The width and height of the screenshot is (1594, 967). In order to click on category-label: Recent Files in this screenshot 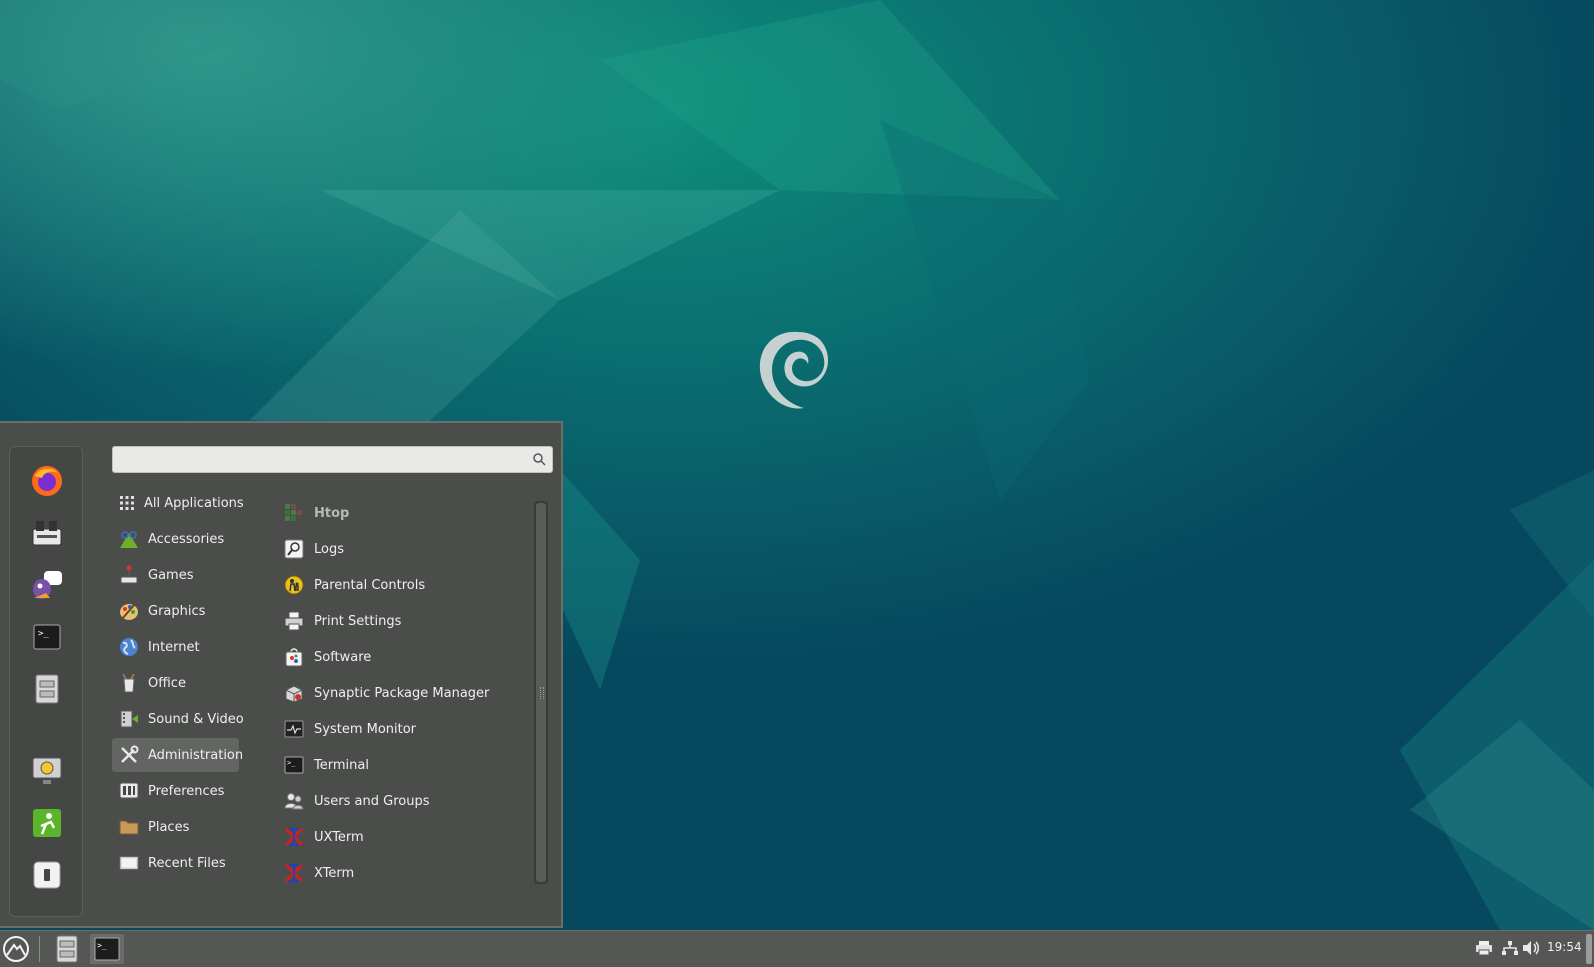, I will do `click(187, 863)`.